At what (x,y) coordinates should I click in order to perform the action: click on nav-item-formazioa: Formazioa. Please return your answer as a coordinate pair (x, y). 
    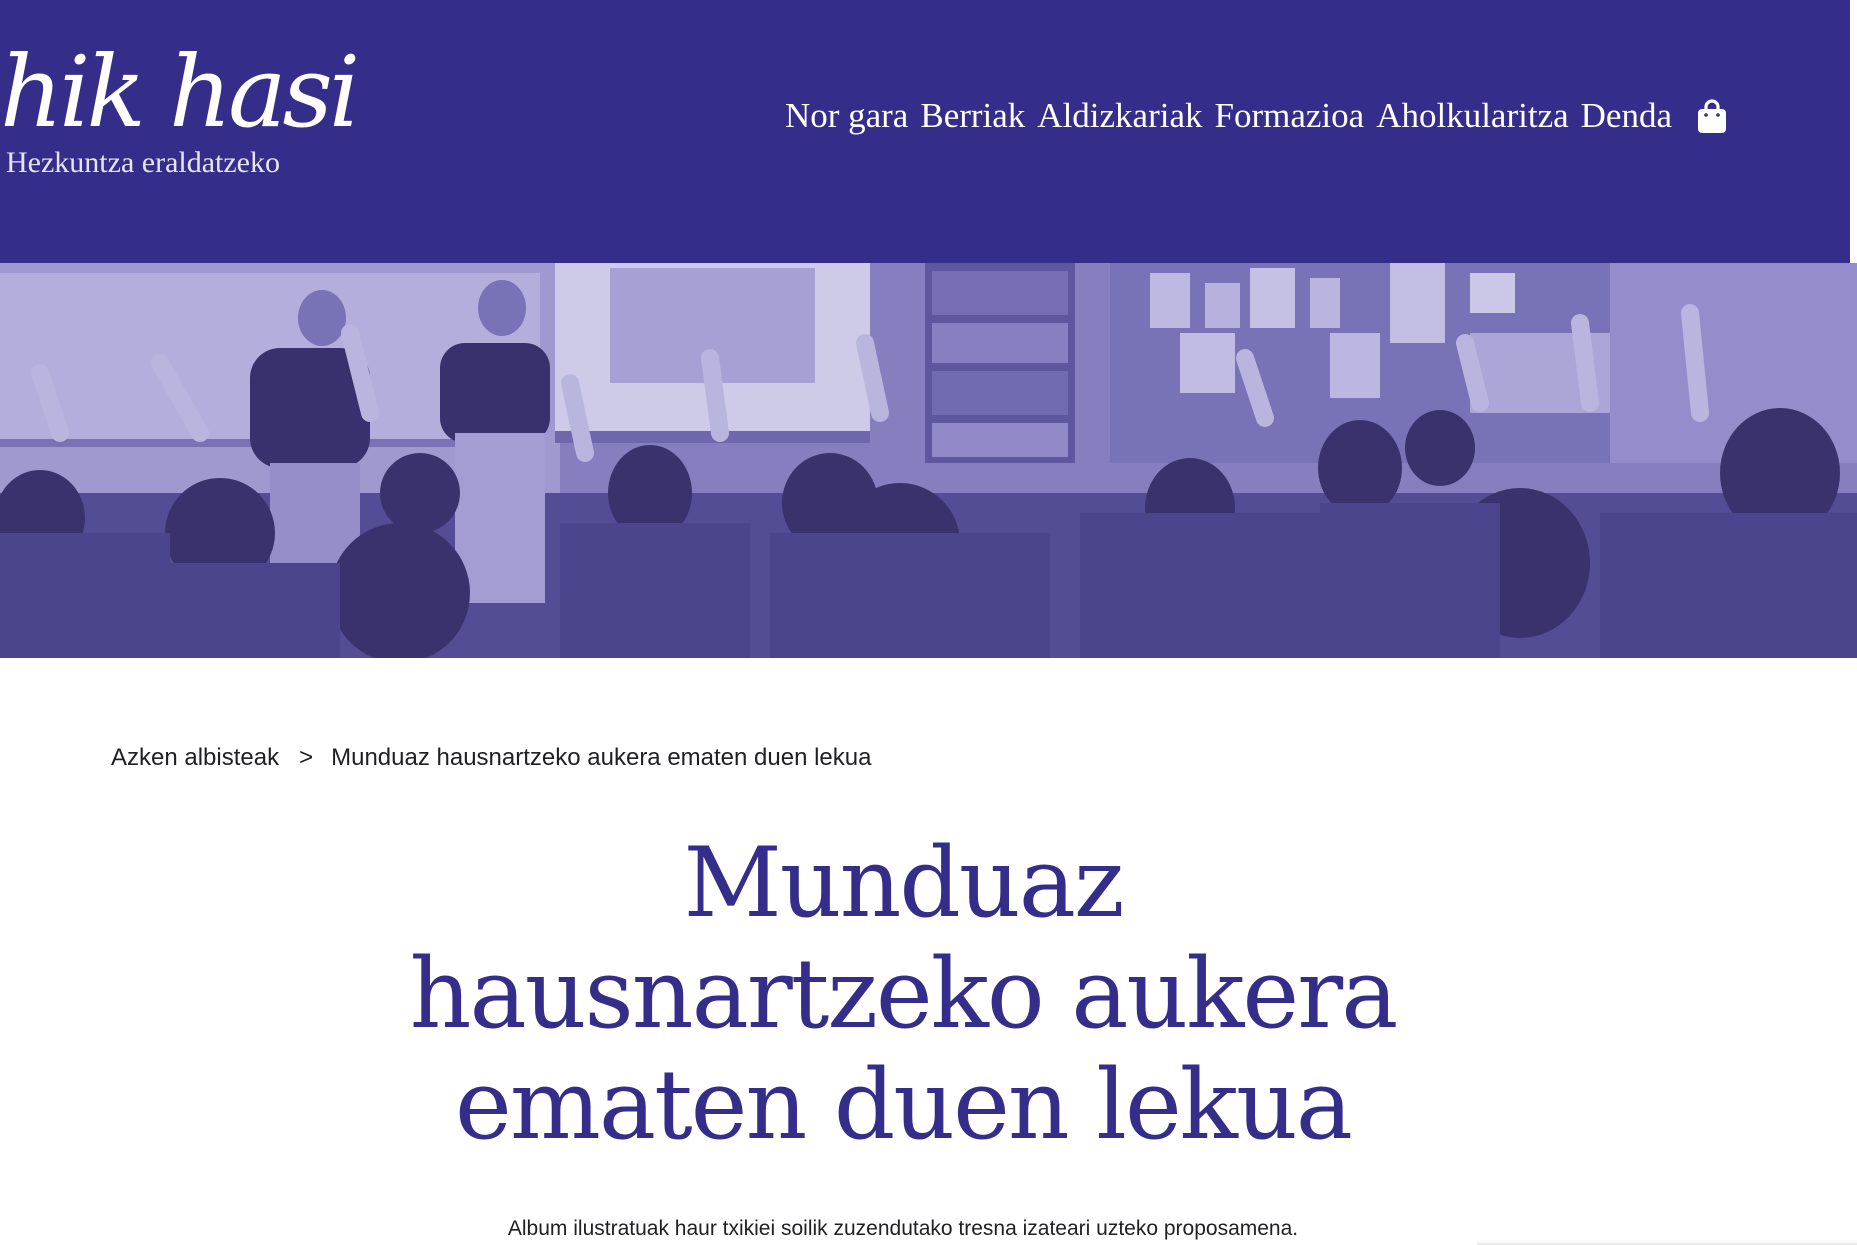
    Looking at the image, I should click on (1290, 116).